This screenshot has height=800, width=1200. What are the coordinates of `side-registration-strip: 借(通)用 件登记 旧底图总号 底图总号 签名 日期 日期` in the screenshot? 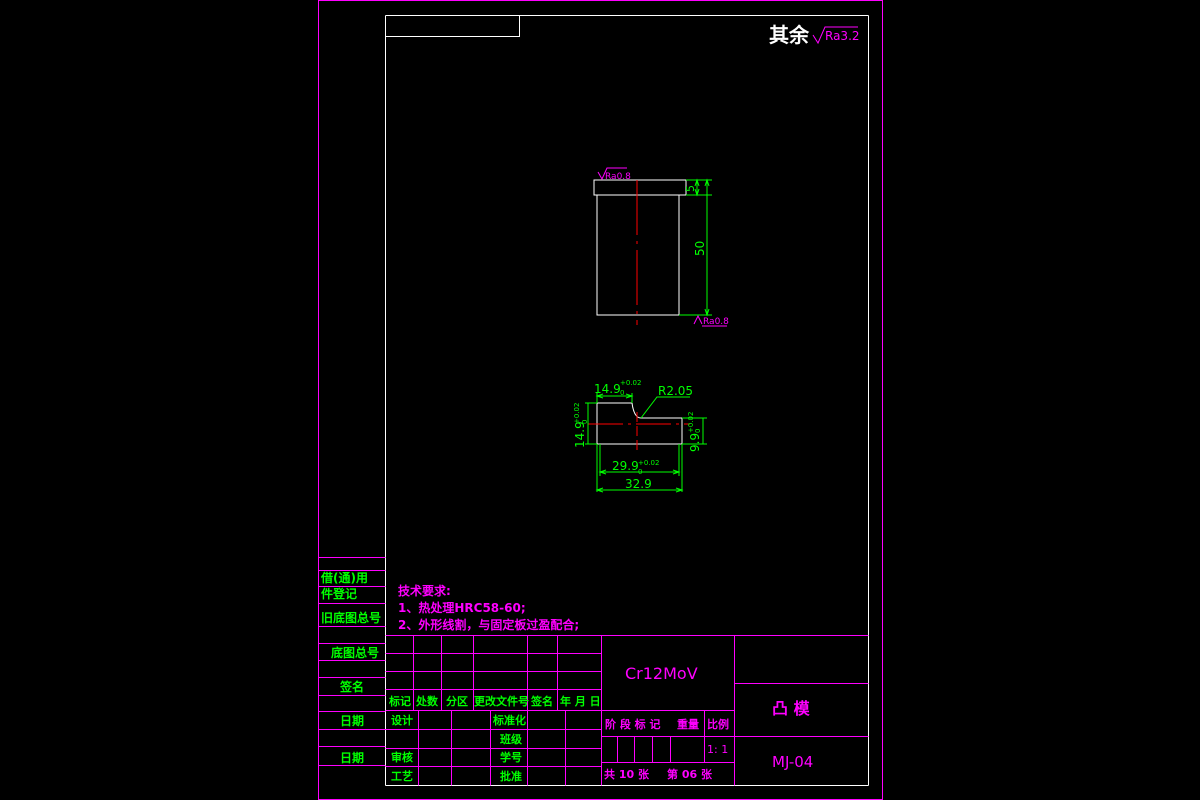 It's located at (352, 661).